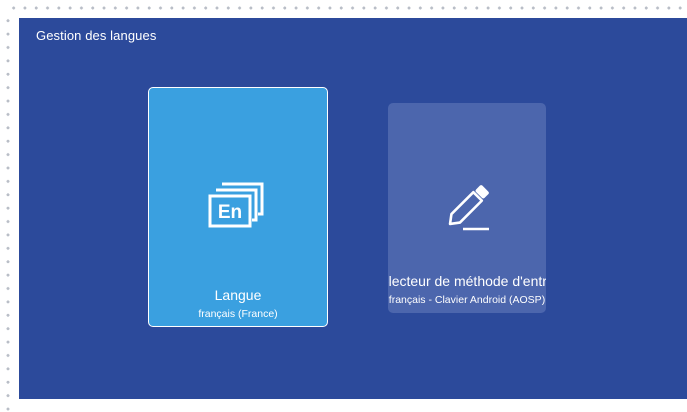 This screenshot has height=412, width=687. I want to click on input-method-card-value: français - Clavier Android (AOSP), so click(467, 300).